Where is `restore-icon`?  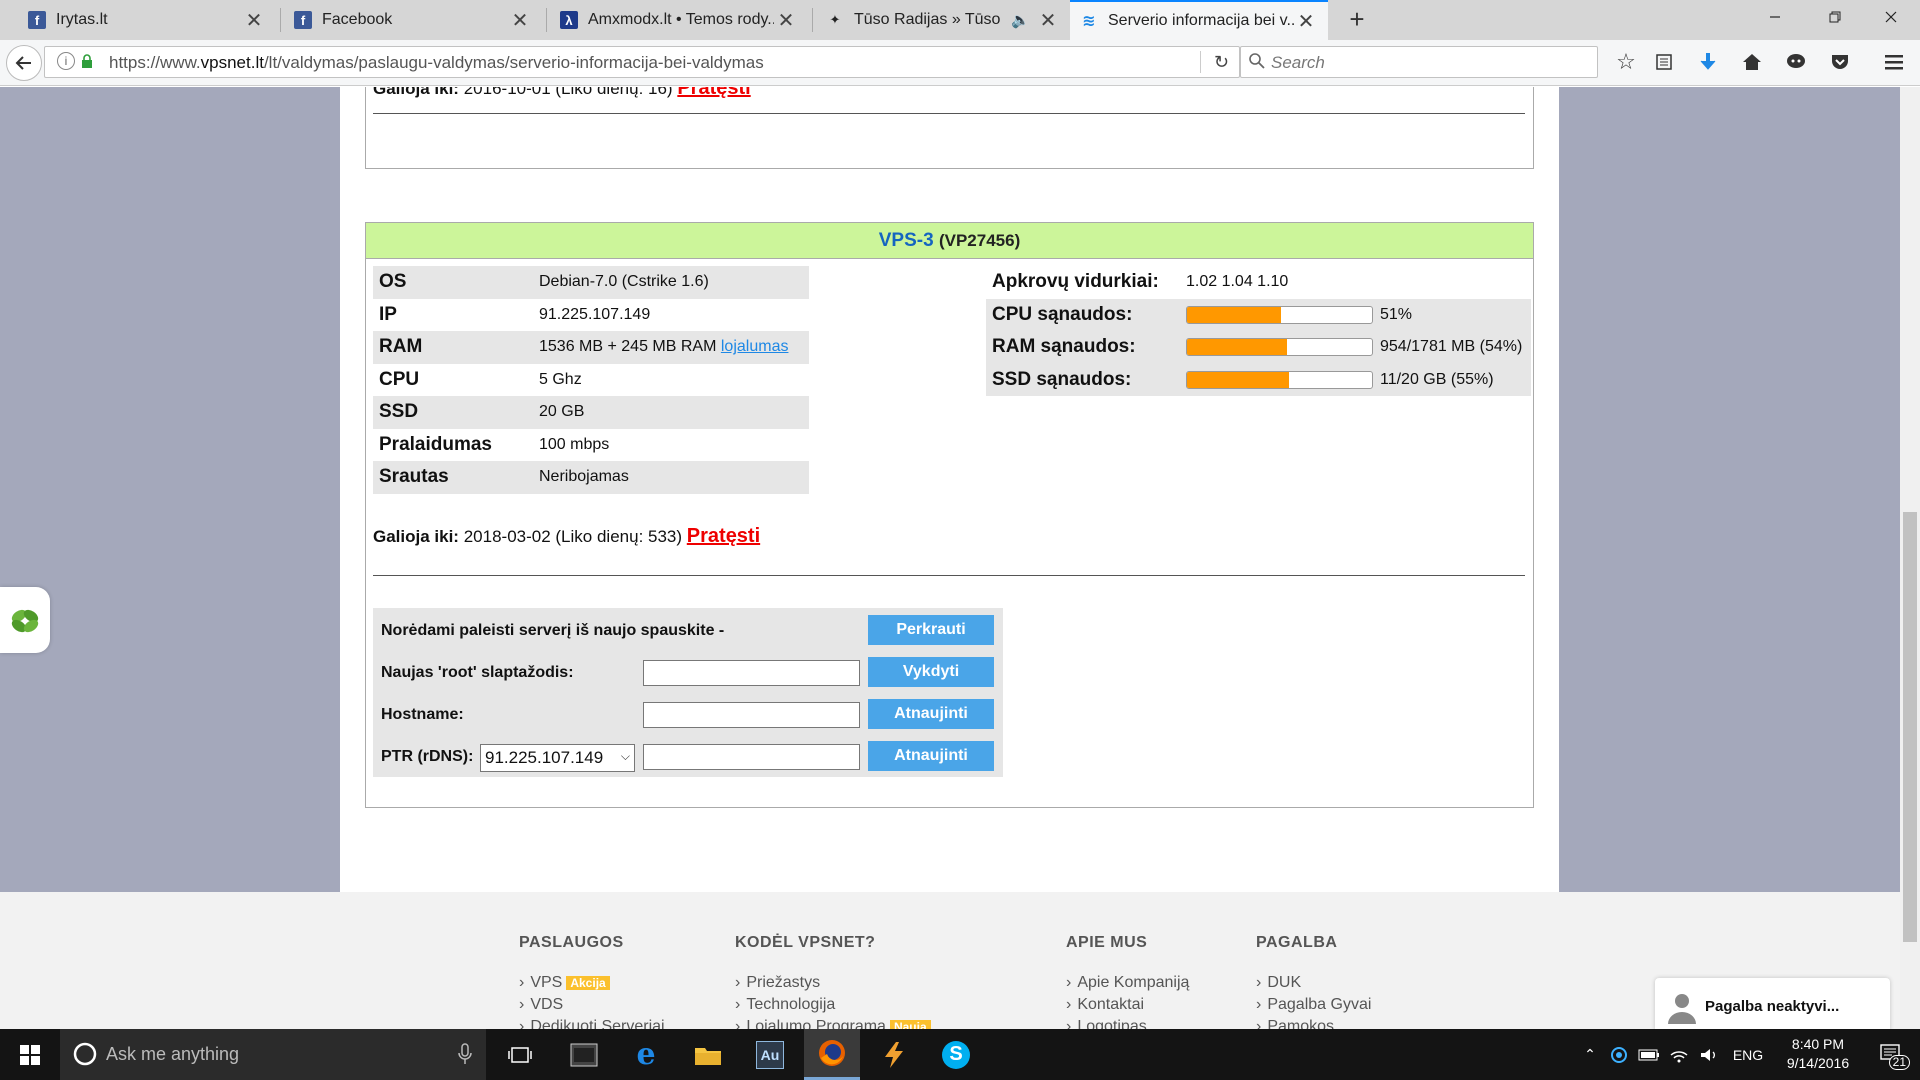
restore-icon is located at coordinates (1835, 17).